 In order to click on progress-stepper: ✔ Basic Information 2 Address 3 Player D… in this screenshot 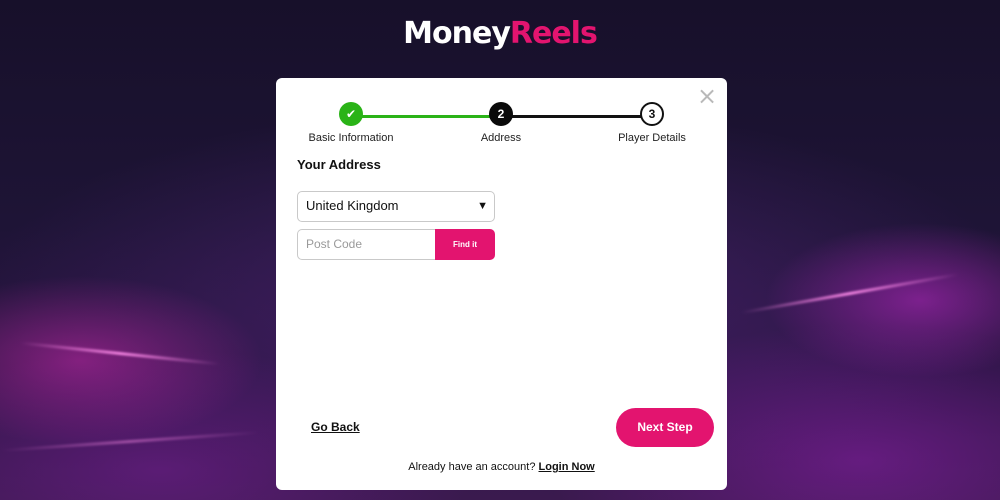, I will do `click(501, 127)`.